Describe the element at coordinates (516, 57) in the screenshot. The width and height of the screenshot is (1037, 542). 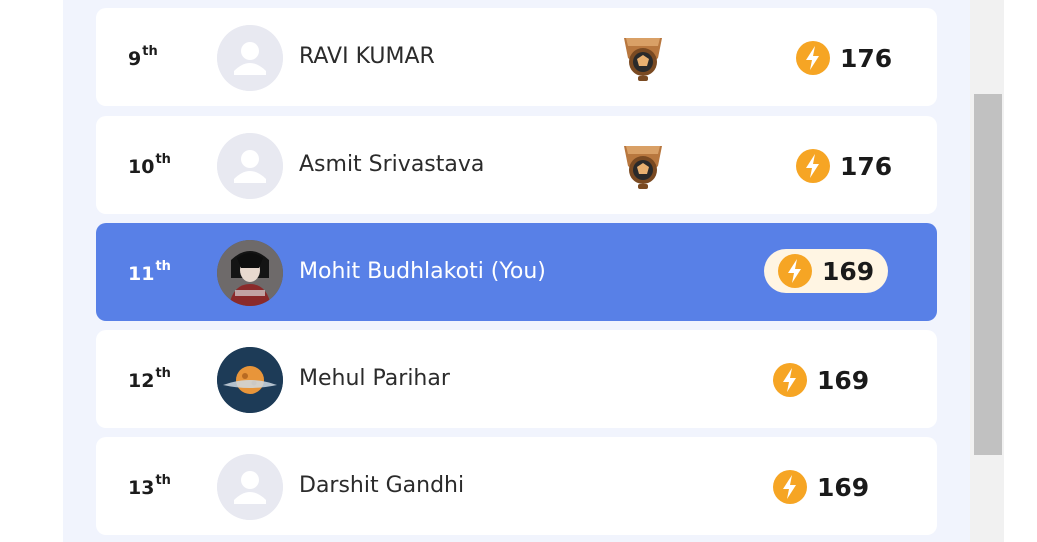
I see `leaderboard-row: 9th RAVI KUMAR 176` at that location.